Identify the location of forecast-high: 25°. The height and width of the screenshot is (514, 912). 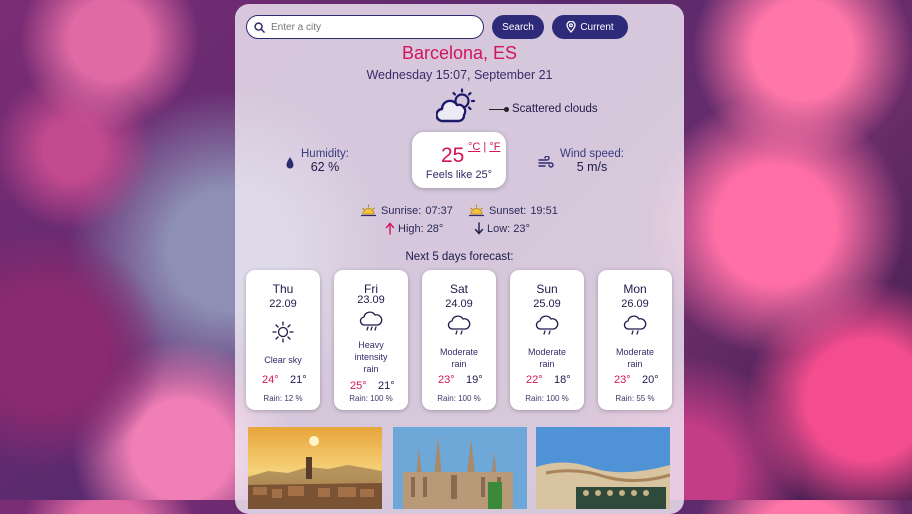
(358, 386).